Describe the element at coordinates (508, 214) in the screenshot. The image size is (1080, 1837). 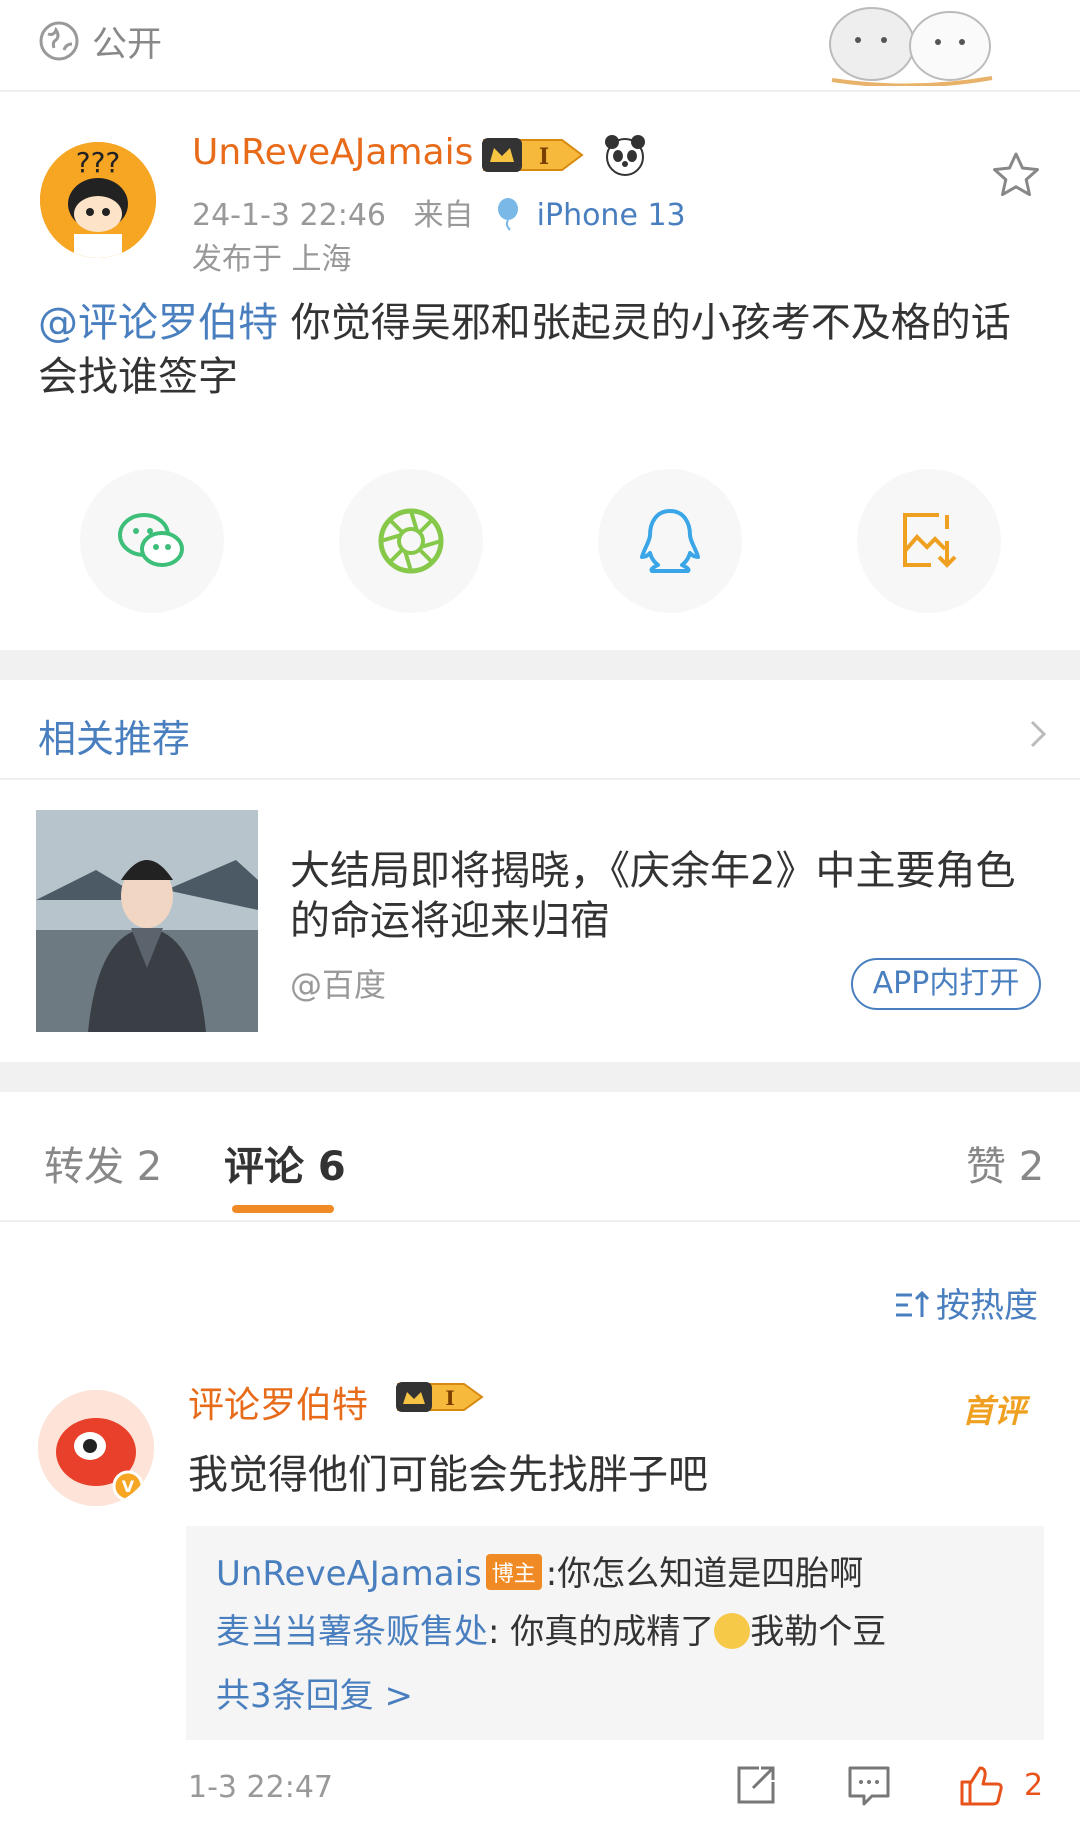
I see `balloon-icon` at that location.